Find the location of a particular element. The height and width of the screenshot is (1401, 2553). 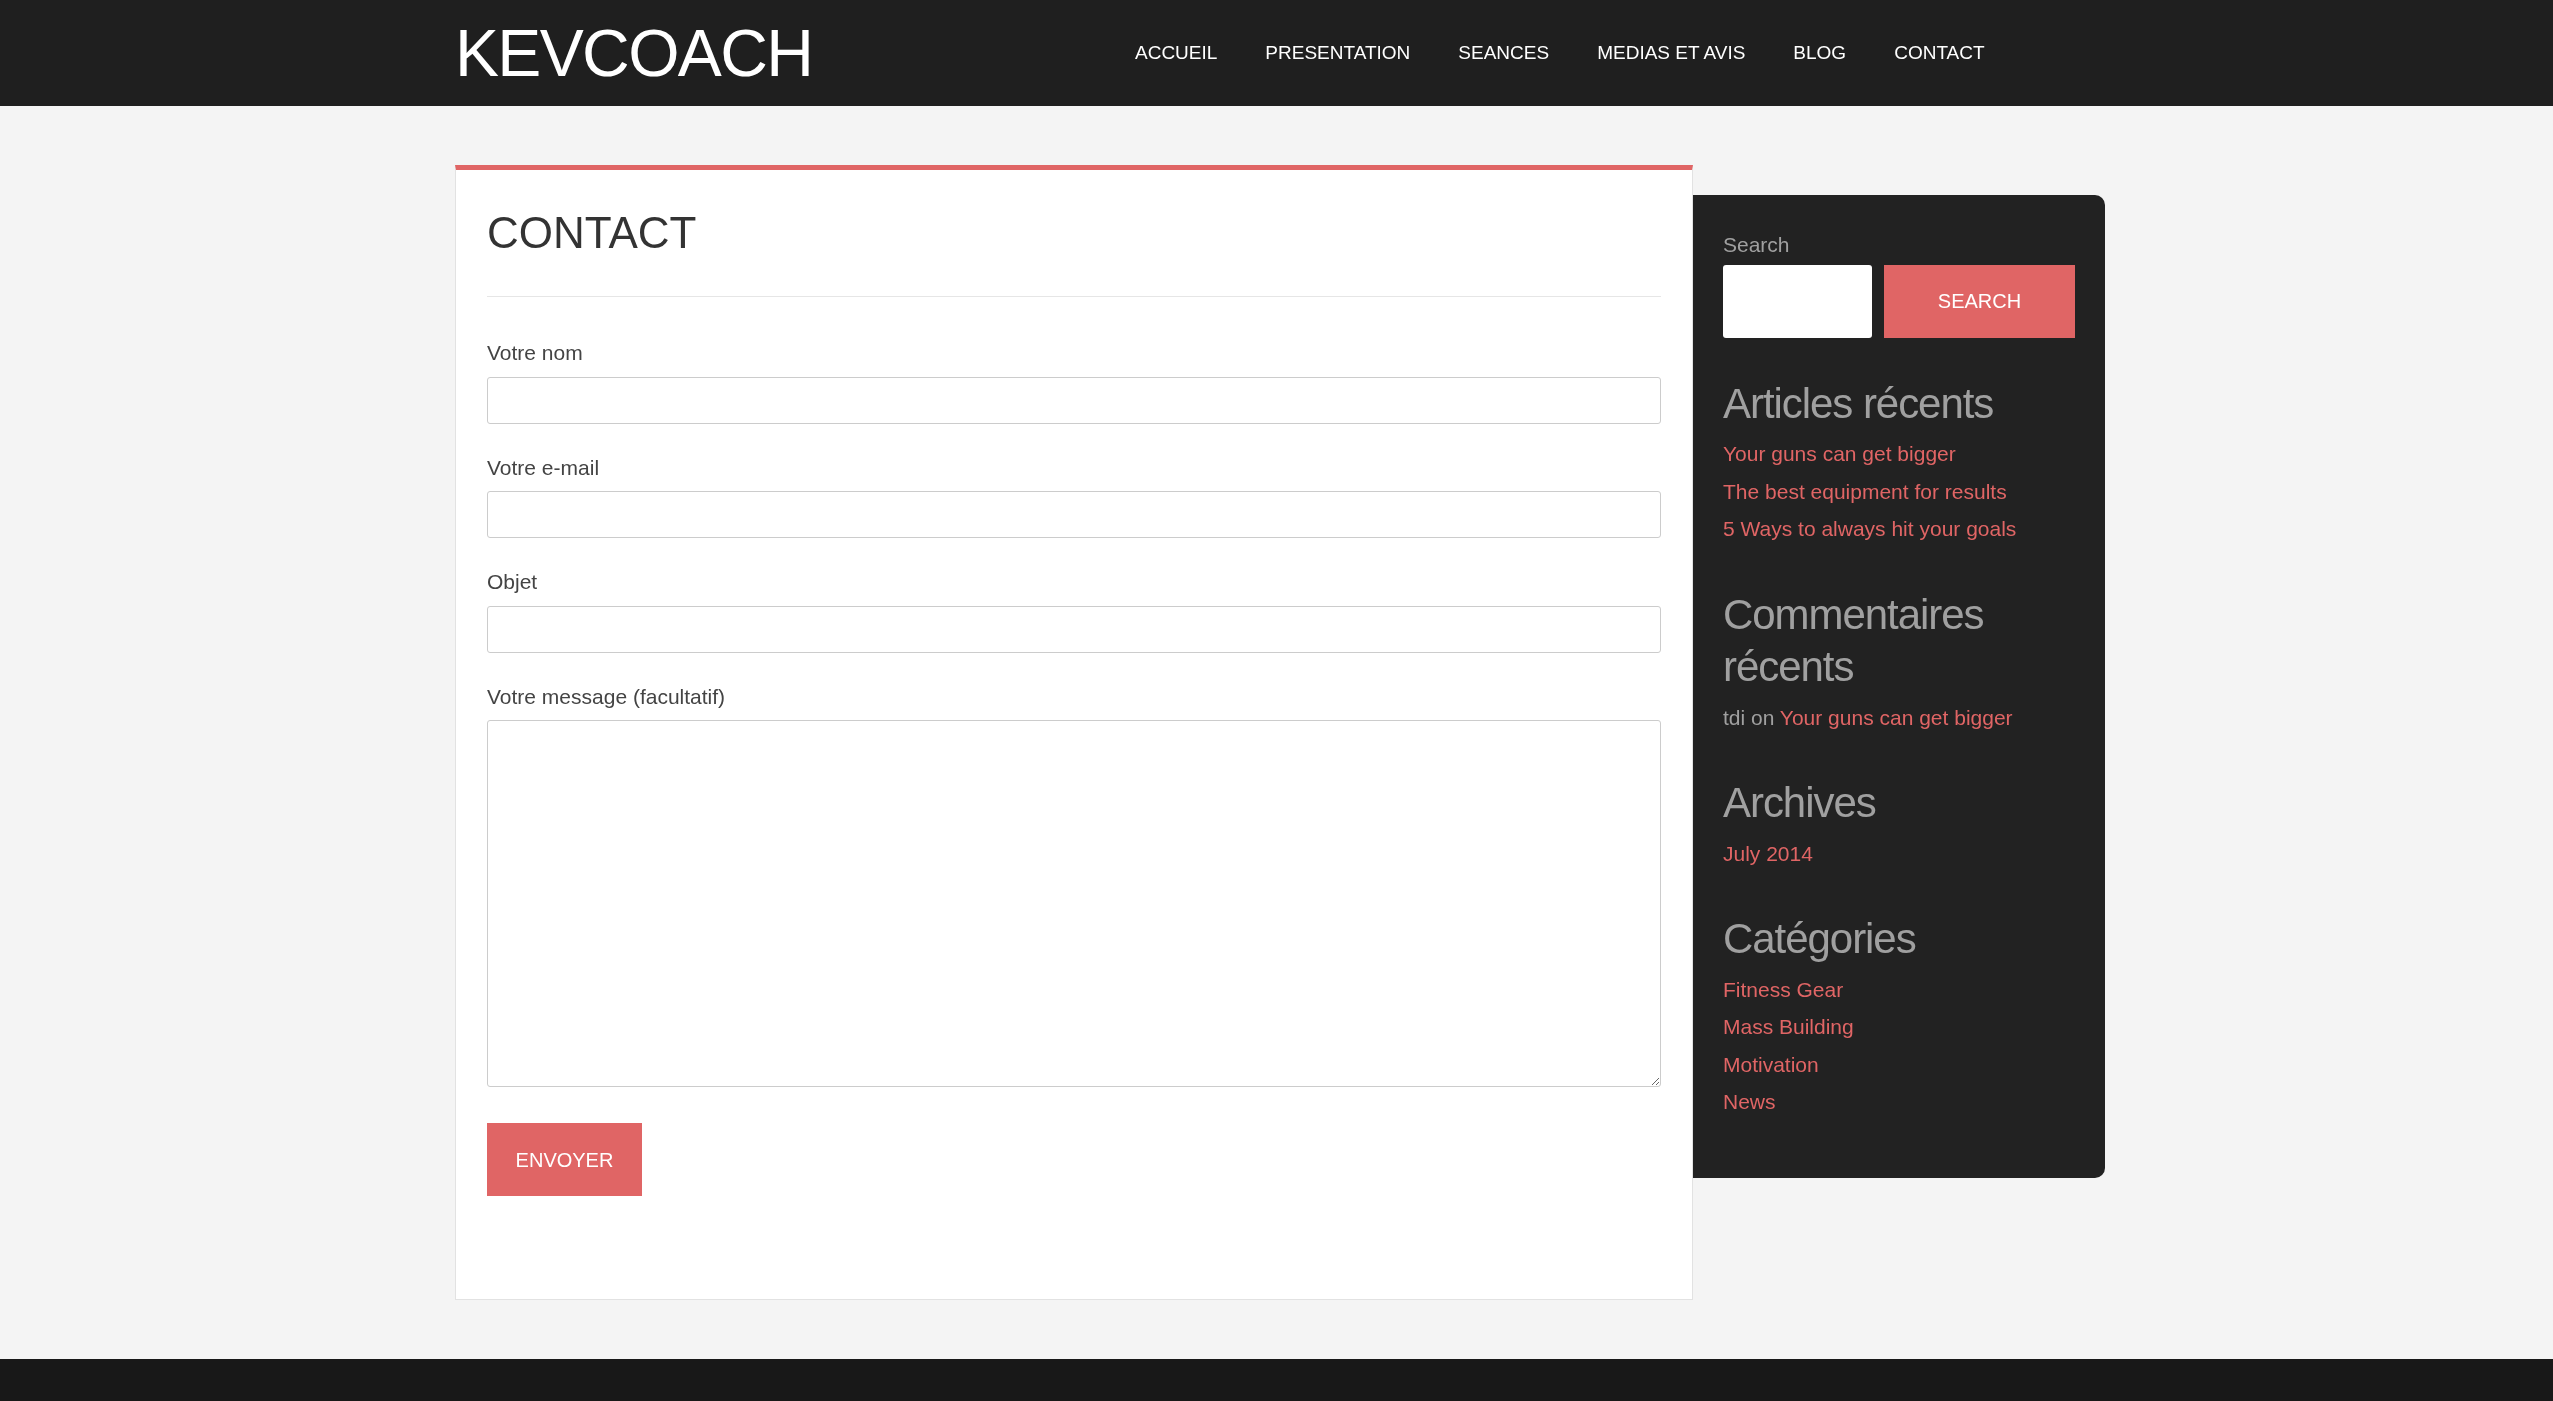

nav-link: SEANCES is located at coordinates (1504, 53).